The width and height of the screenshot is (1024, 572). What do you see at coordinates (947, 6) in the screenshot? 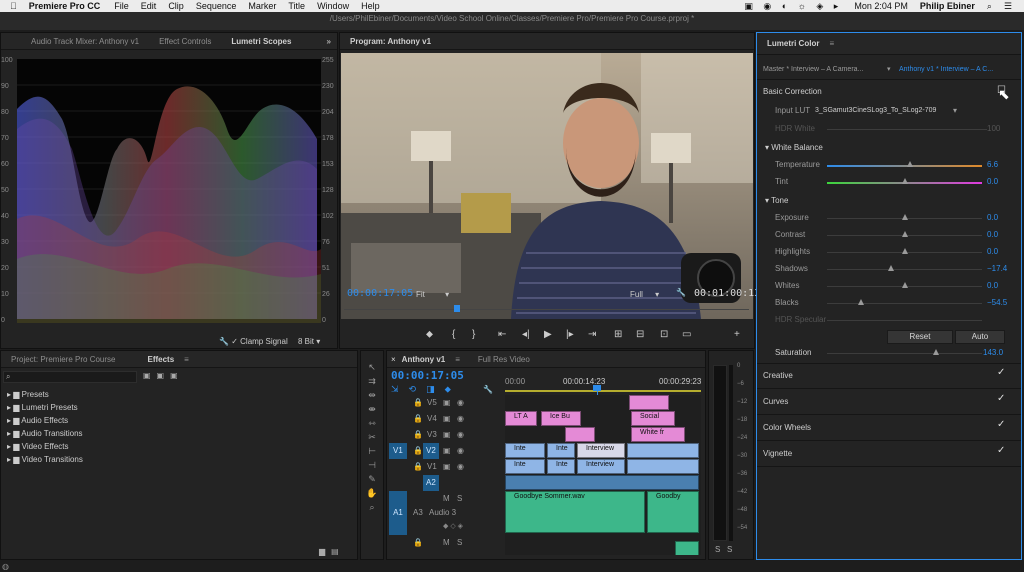
I see `user-name: Philip Ebiner` at bounding box center [947, 6].